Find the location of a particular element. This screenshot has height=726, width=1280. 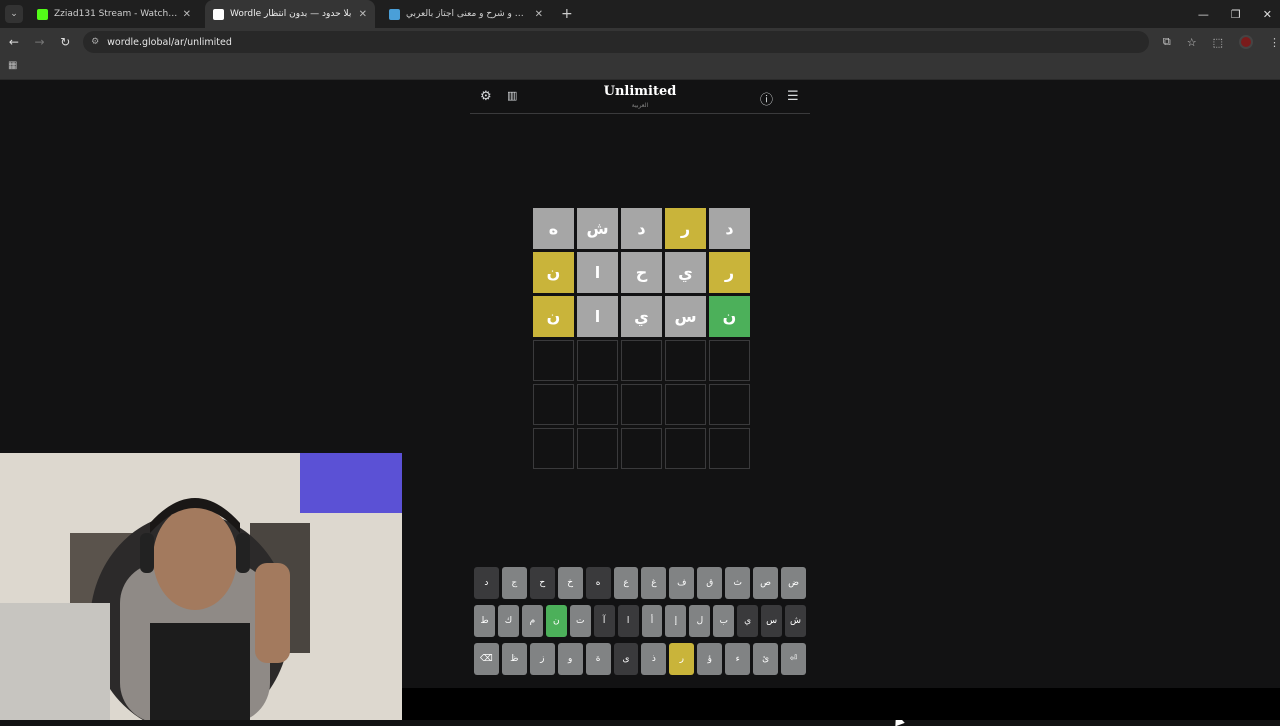

board-tile: ن is located at coordinates (553, 316).